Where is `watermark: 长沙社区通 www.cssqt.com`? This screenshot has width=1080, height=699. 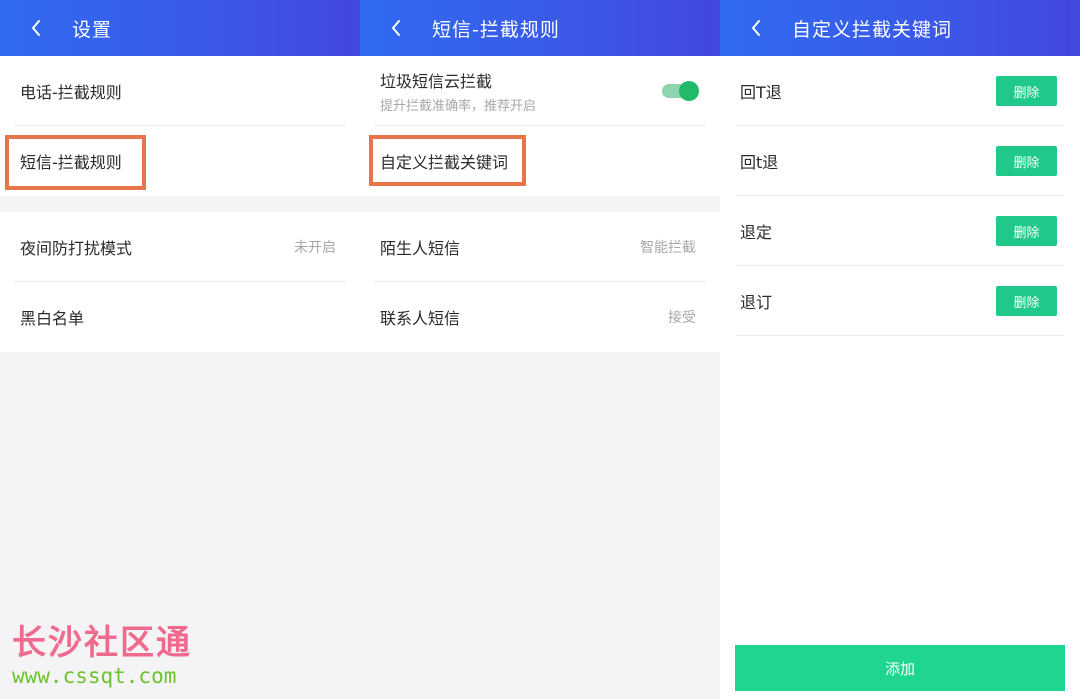
watermark: 长沙社区通 www.cssqt.com is located at coordinates (102, 656).